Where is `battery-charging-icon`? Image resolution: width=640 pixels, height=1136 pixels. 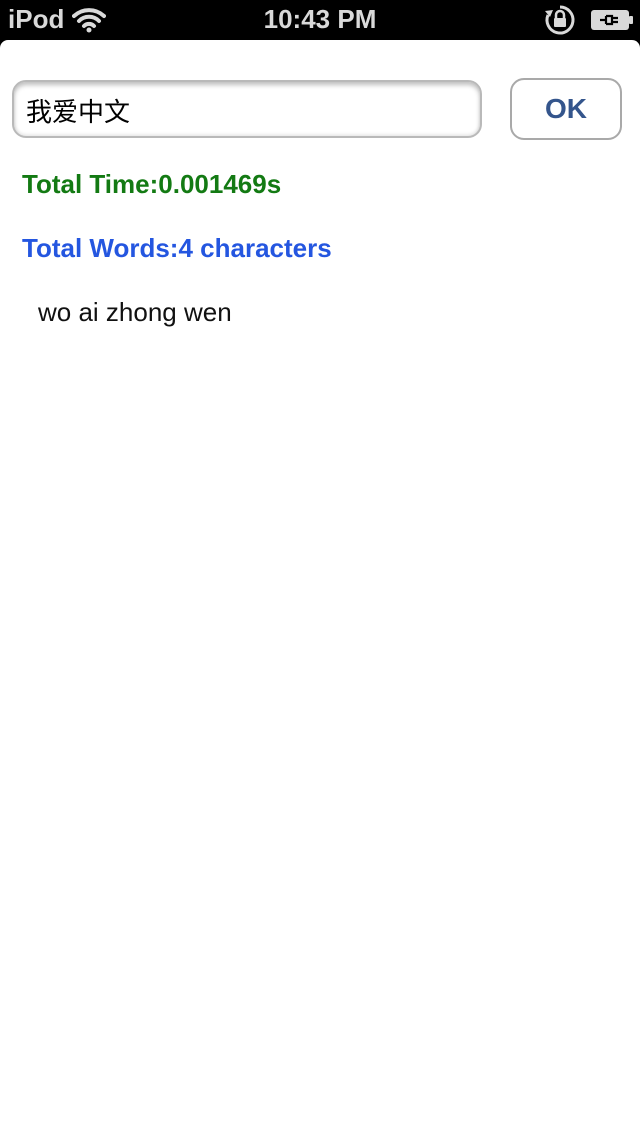
battery-charging-icon is located at coordinates (612, 20).